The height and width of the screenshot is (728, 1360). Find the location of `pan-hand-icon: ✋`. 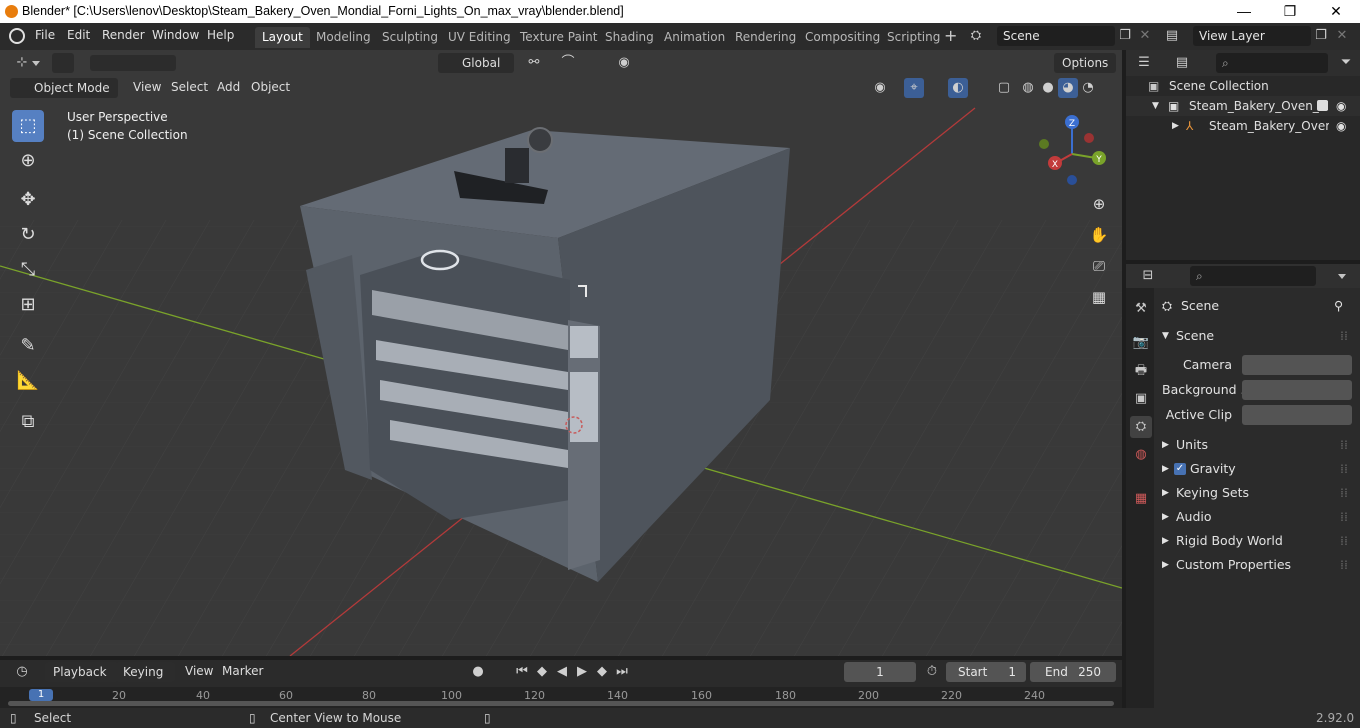

pan-hand-icon: ✋ is located at coordinates (1099, 235).